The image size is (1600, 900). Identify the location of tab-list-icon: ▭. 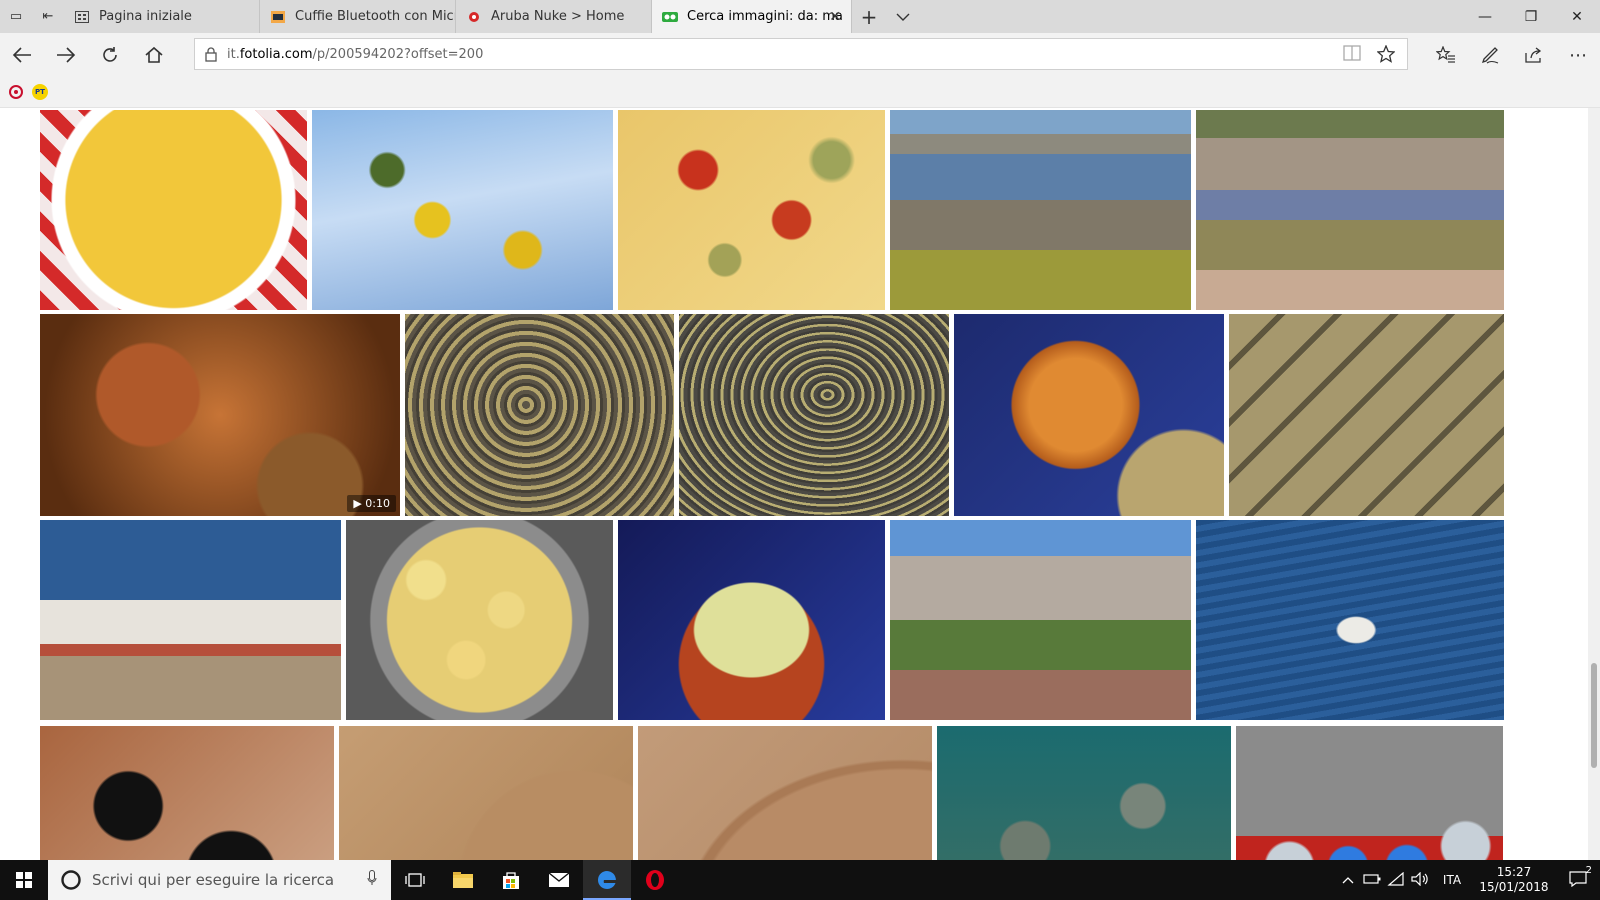
(16, 16).